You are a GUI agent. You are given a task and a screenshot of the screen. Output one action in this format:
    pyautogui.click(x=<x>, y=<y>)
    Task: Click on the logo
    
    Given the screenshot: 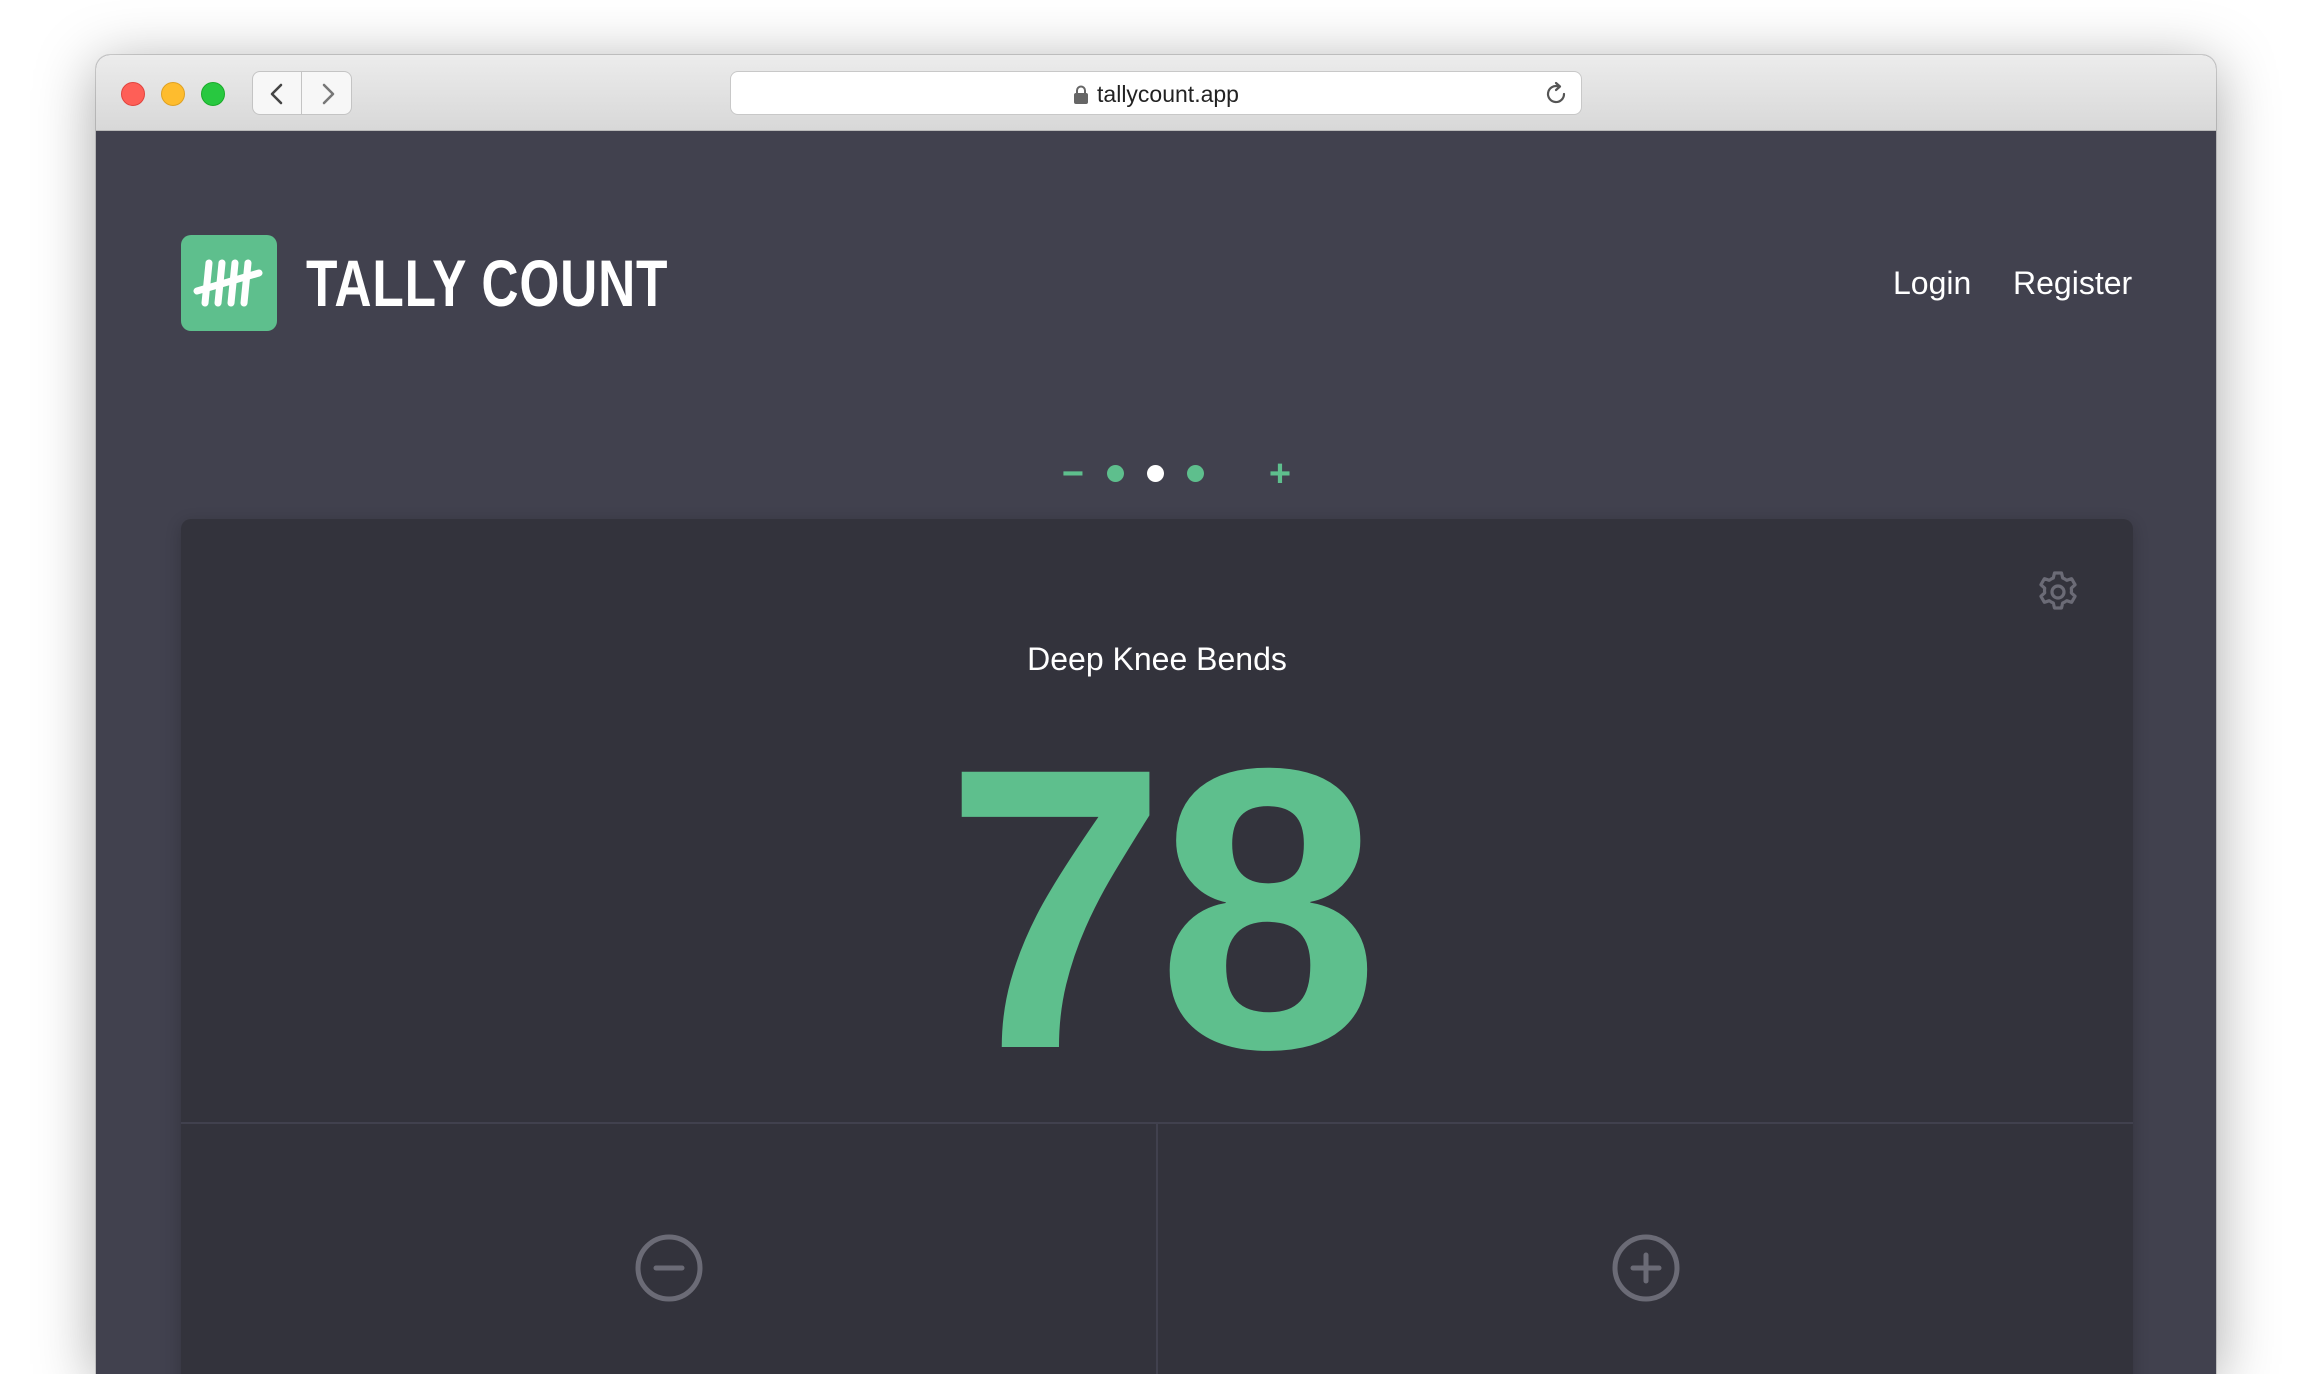 What is the action you would take?
    pyautogui.click(x=229, y=283)
    